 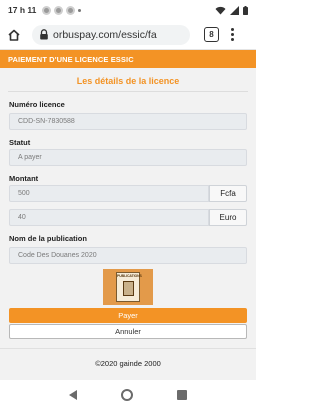 I want to click on cancel-button: Annuler, so click(x=128, y=331).